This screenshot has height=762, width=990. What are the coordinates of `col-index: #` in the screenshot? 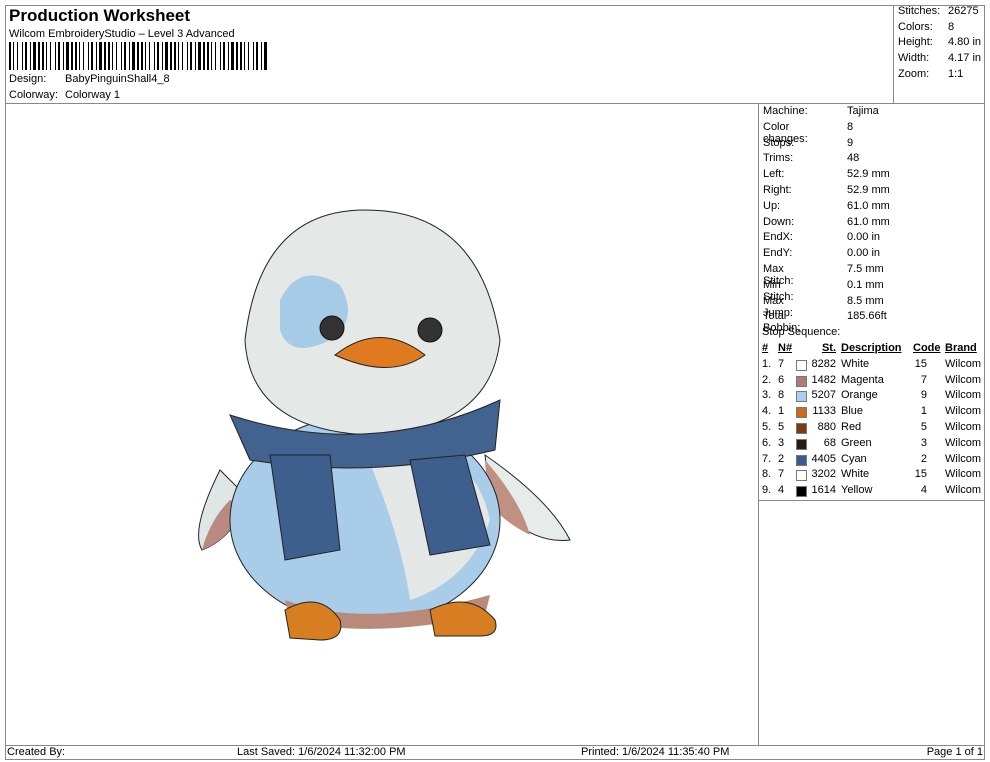 It's located at (765, 348).